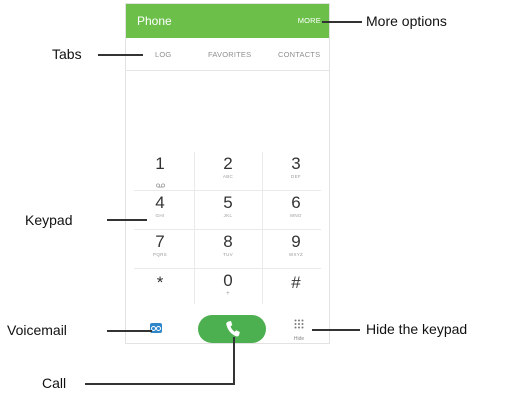 Image resolution: width=518 pixels, height=393 pixels. I want to click on key-5: 5 JKL, so click(228, 211).